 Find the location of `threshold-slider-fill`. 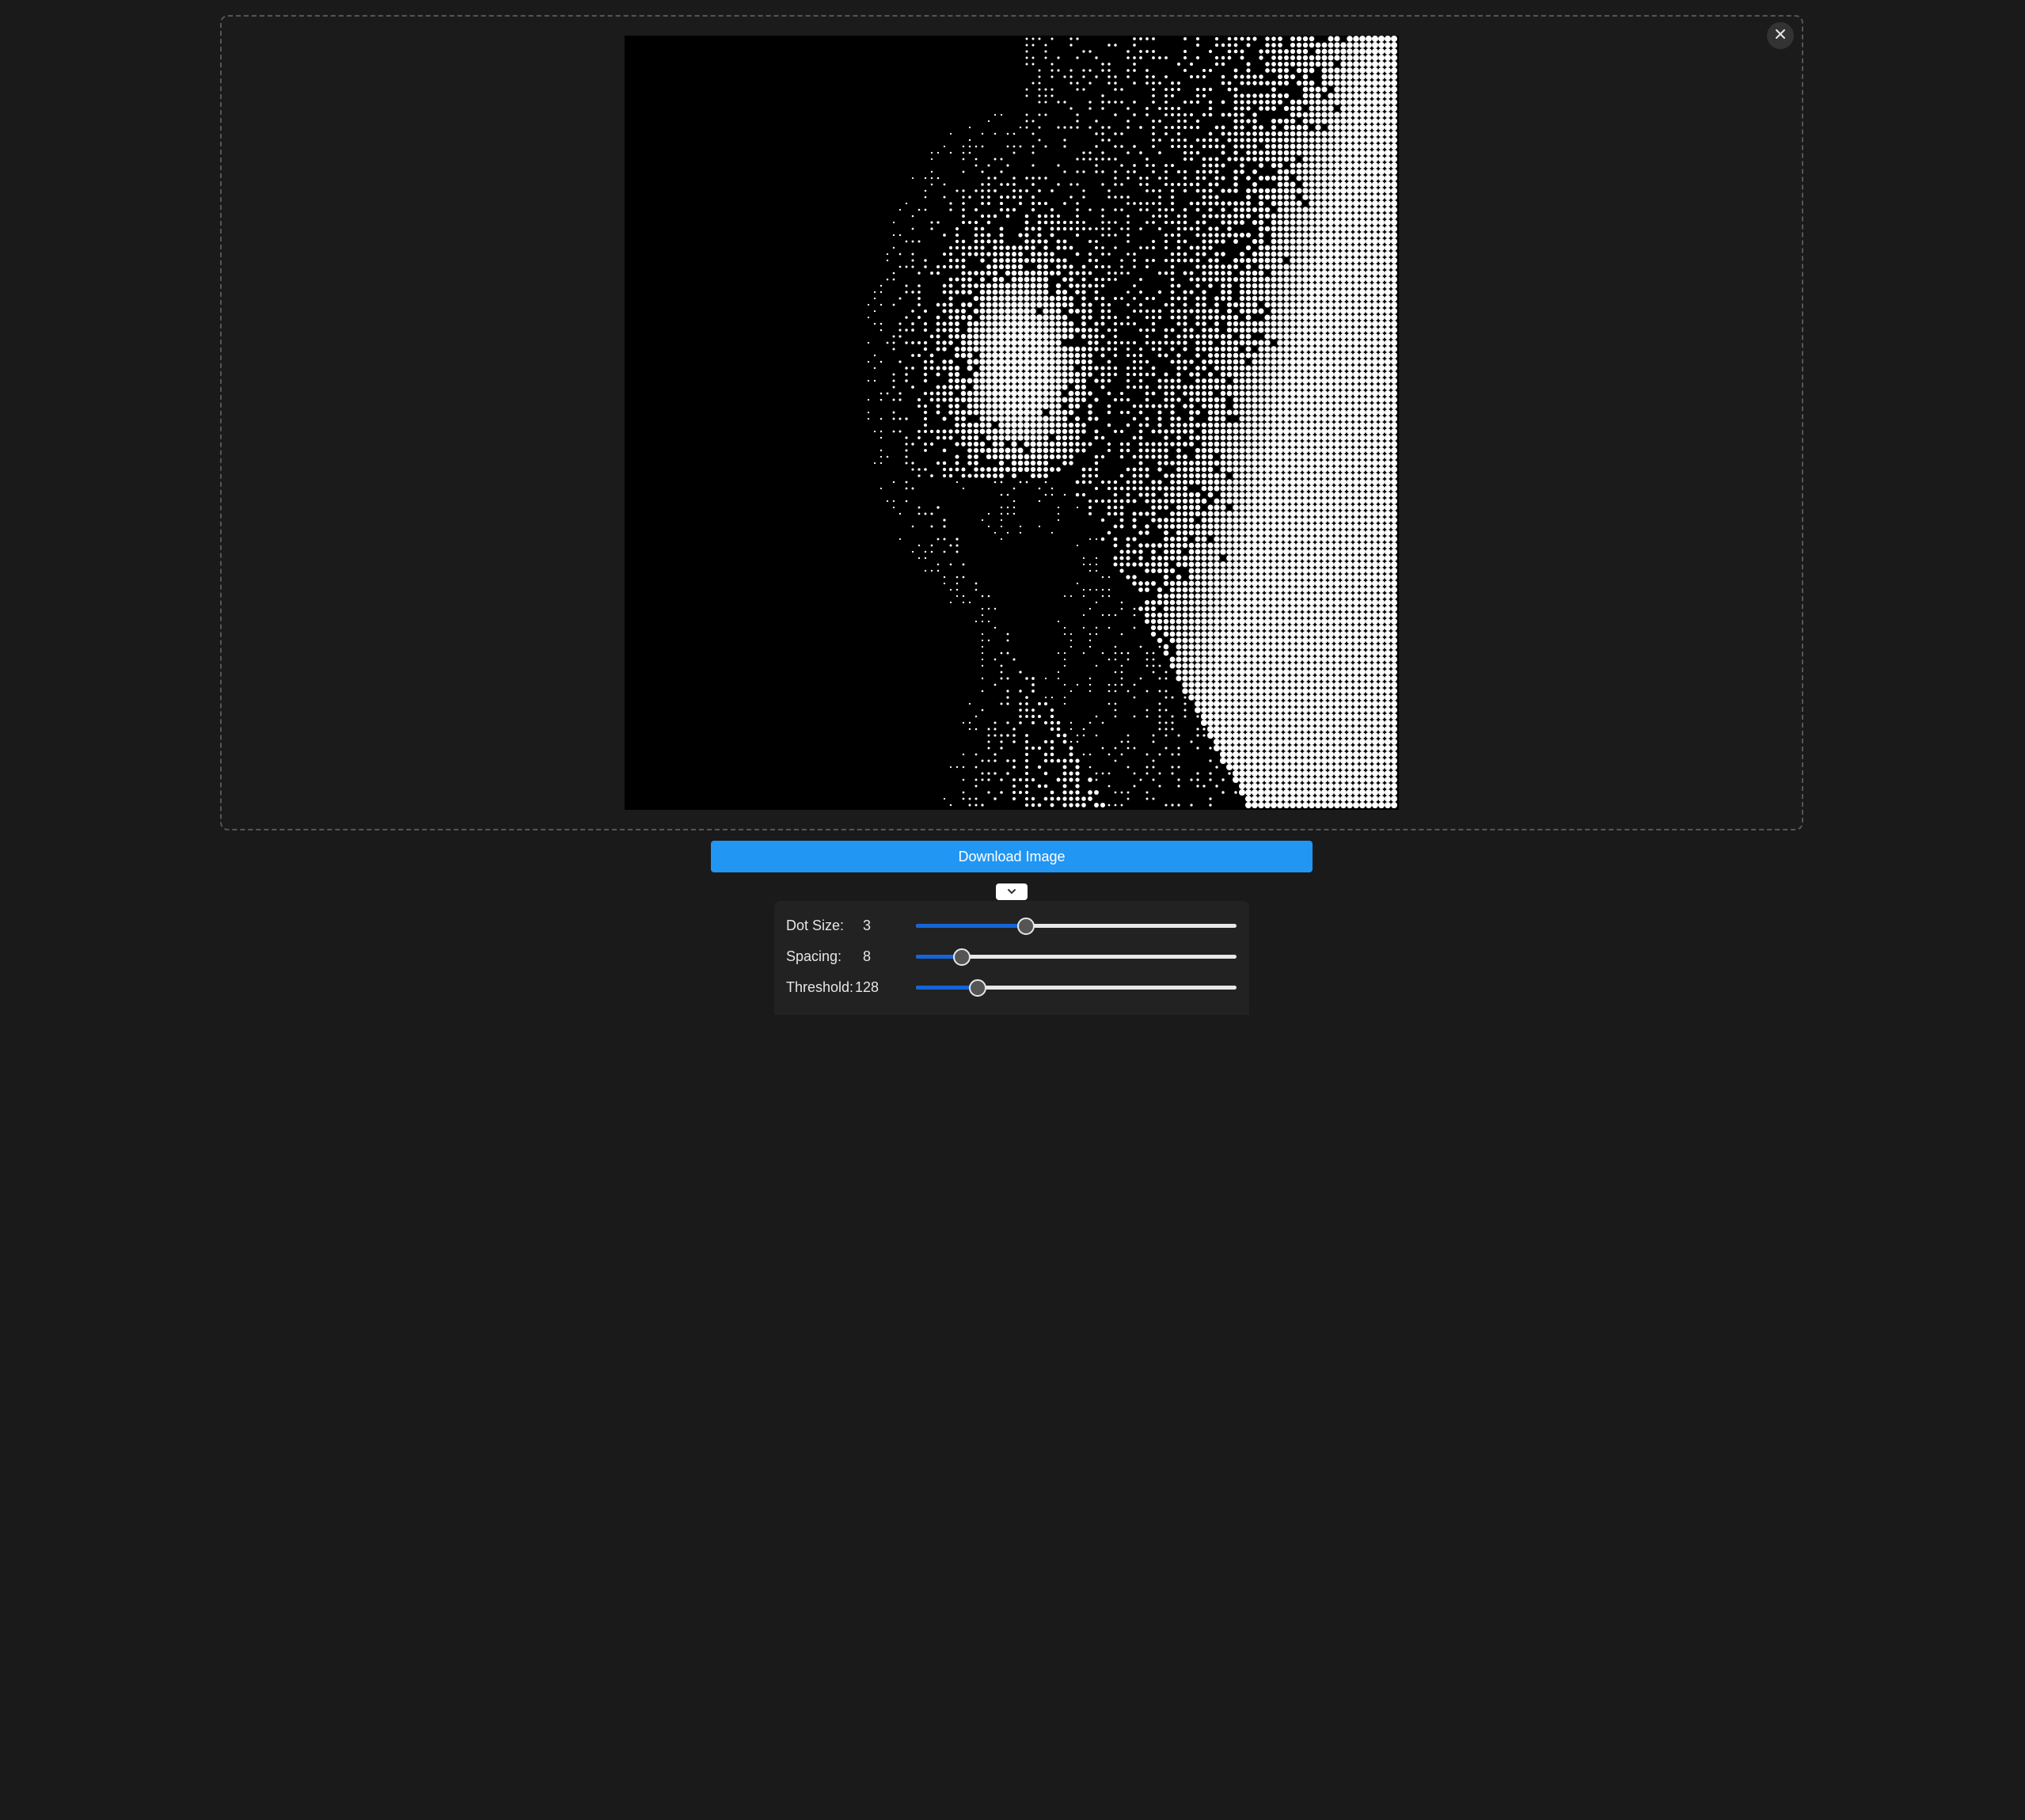

threshold-slider-fill is located at coordinates (946, 988).